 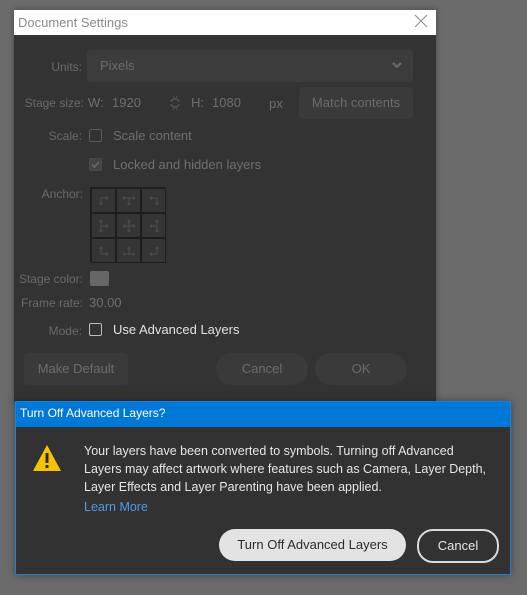 What do you see at coordinates (312, 545) in the screenshot?
I see `turn-off-advanced-layers-button: Turn Off Advanced Layers` at bounding box center [312, 545].